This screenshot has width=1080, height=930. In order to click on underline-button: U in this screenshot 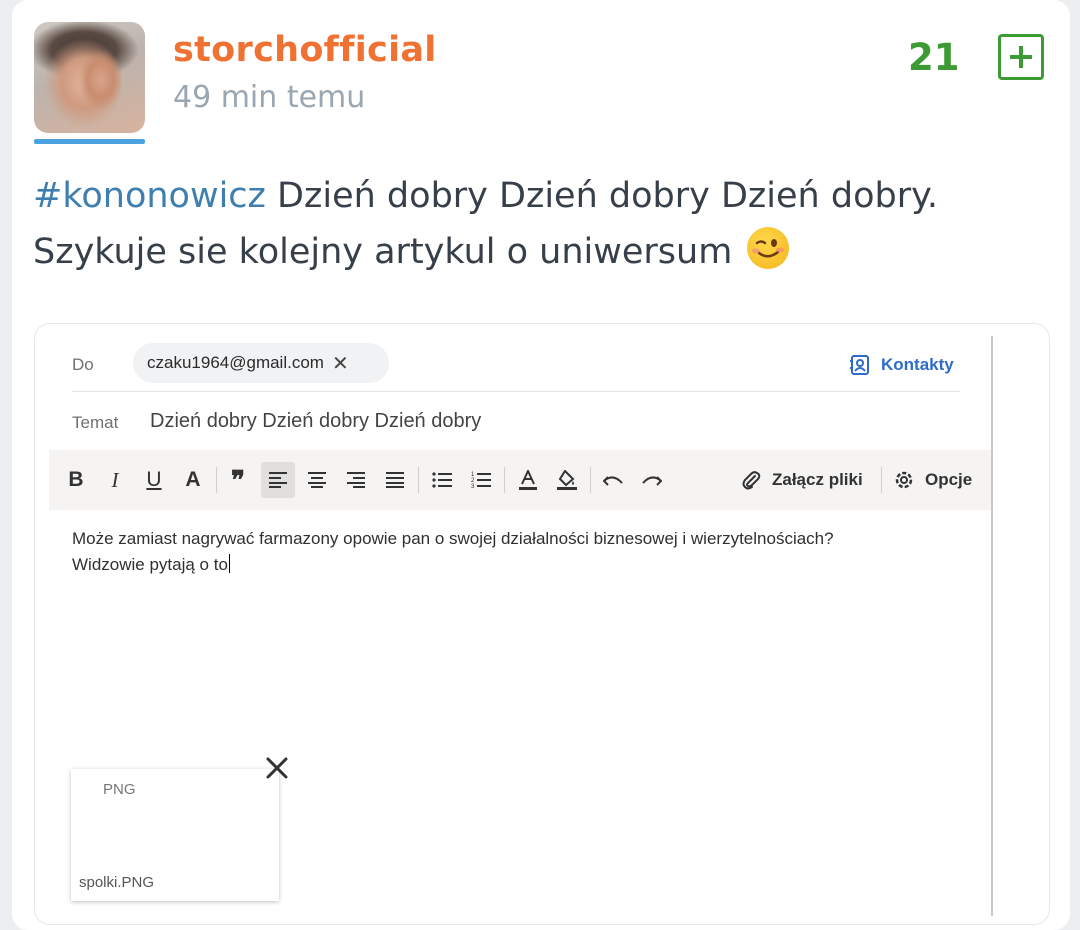, I will do `click(154, 480)`.